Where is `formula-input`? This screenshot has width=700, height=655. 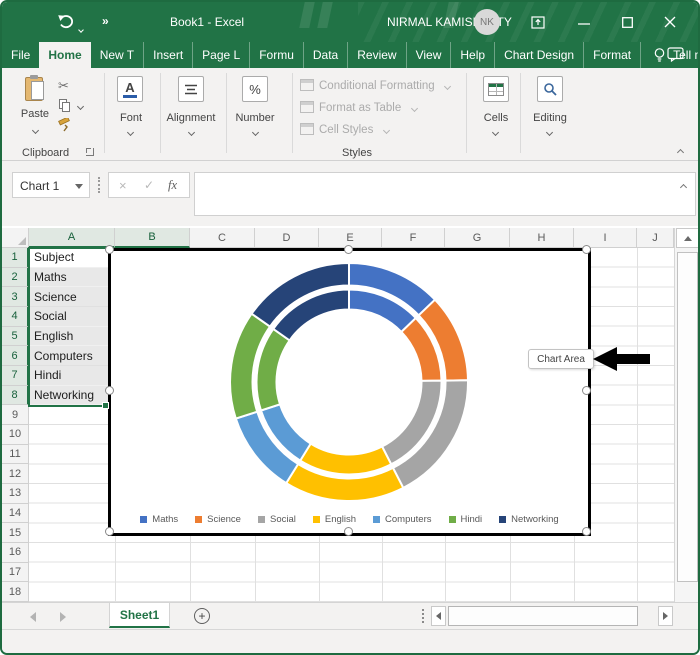
formula-input is located at coordinates (445, 194).